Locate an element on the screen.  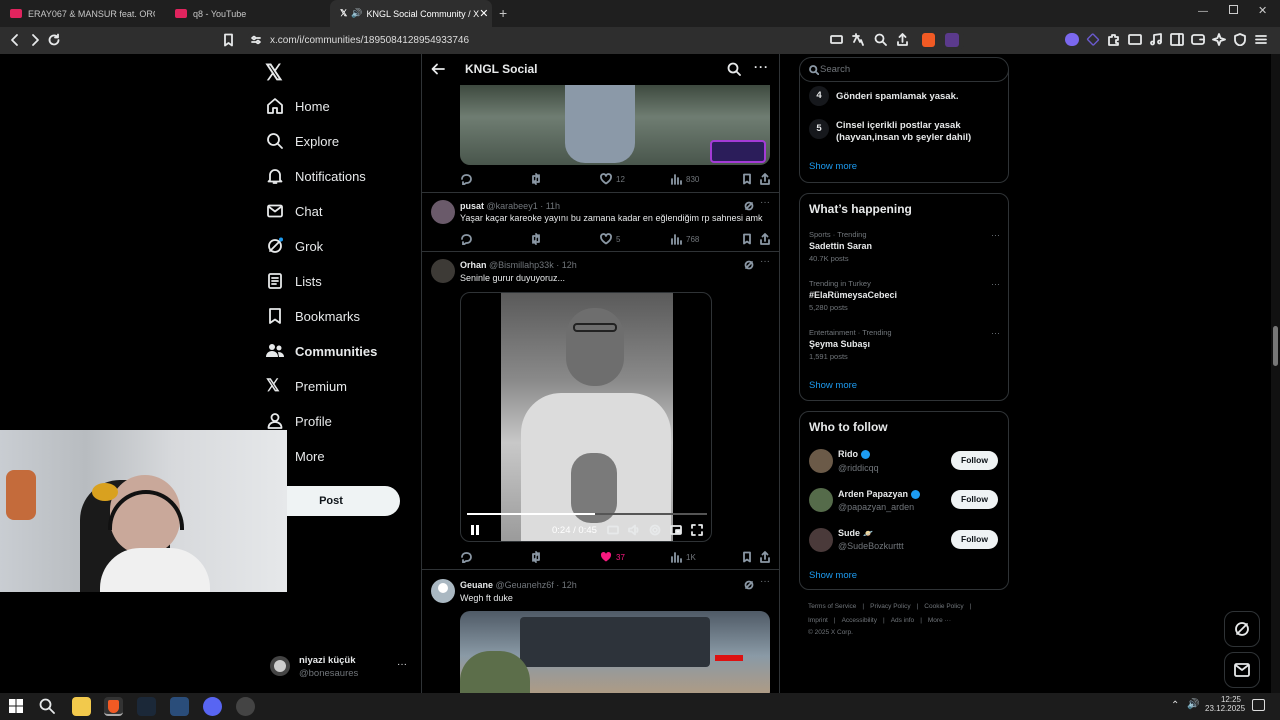
footer-link: Privacy Policy is located at coordinates (890, 606).